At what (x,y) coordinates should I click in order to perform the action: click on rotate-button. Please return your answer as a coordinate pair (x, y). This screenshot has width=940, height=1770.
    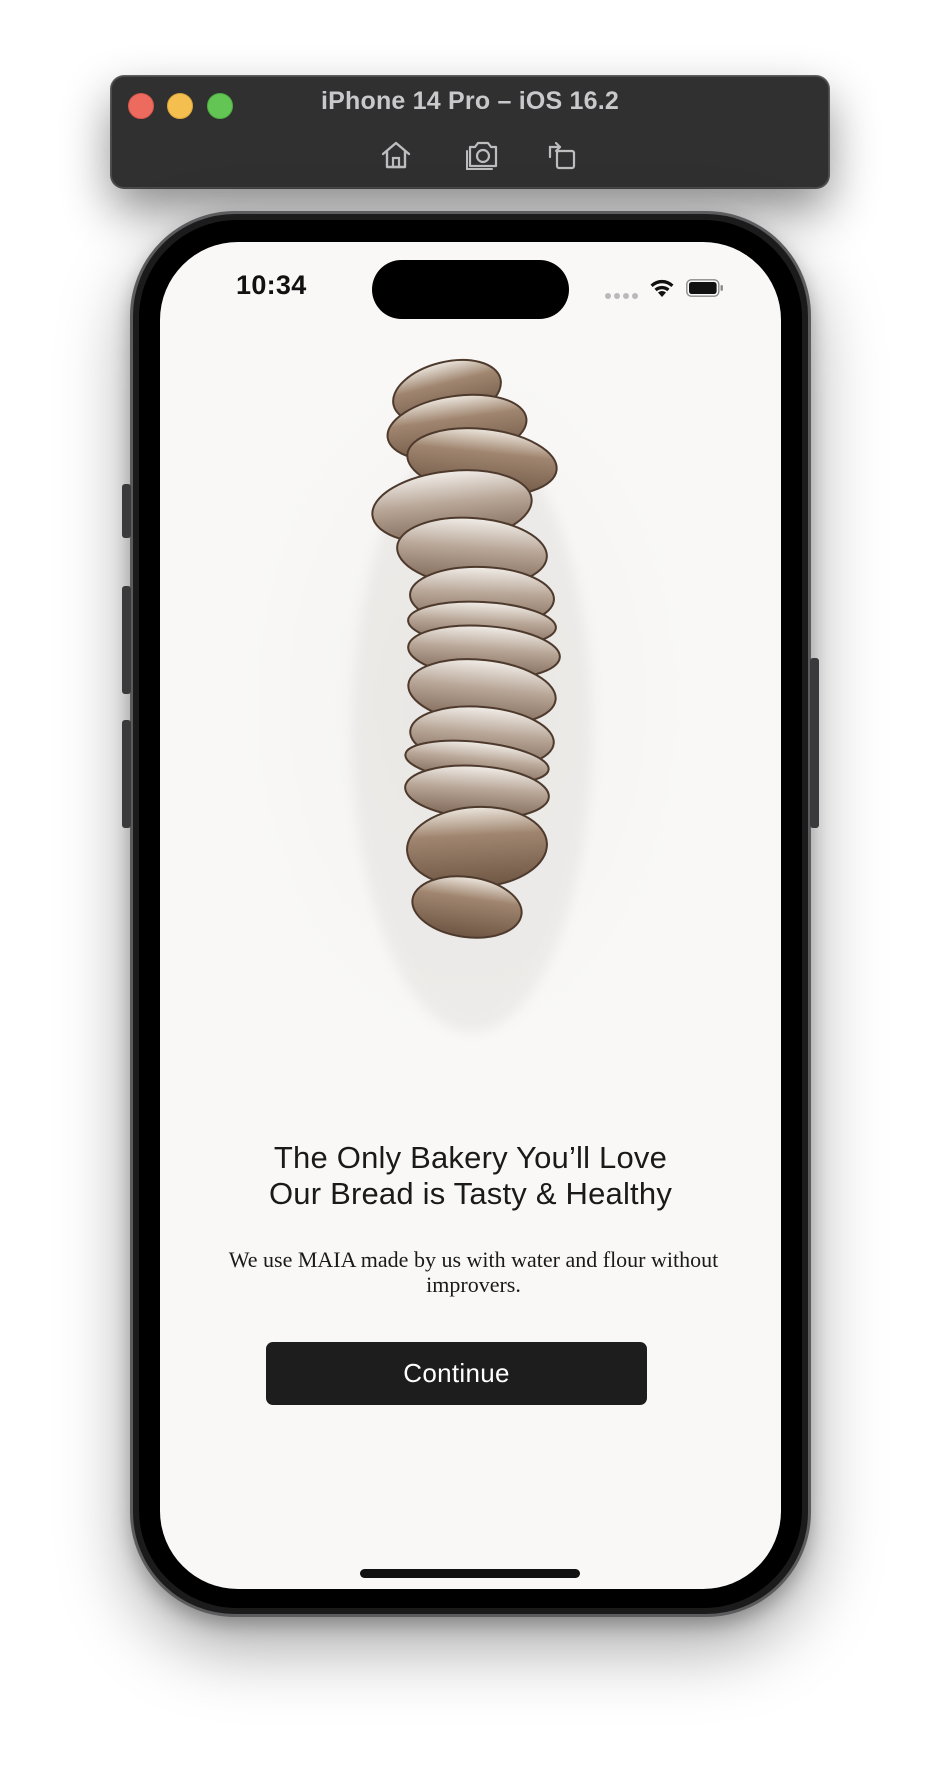
    Looking at the image, I should click on (562, 155).